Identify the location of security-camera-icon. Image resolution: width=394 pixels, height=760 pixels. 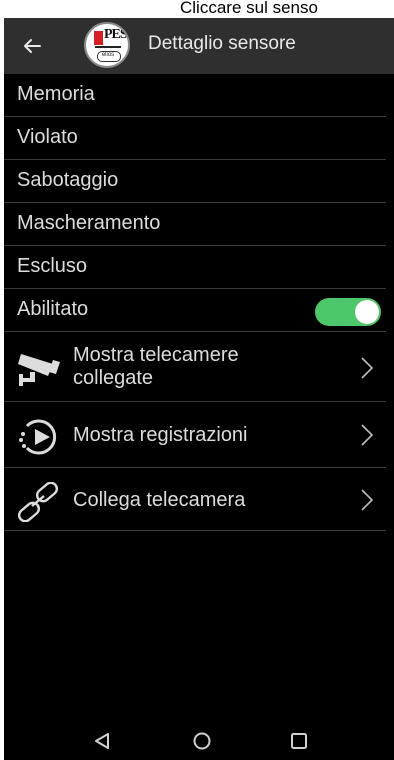
(39, 370).